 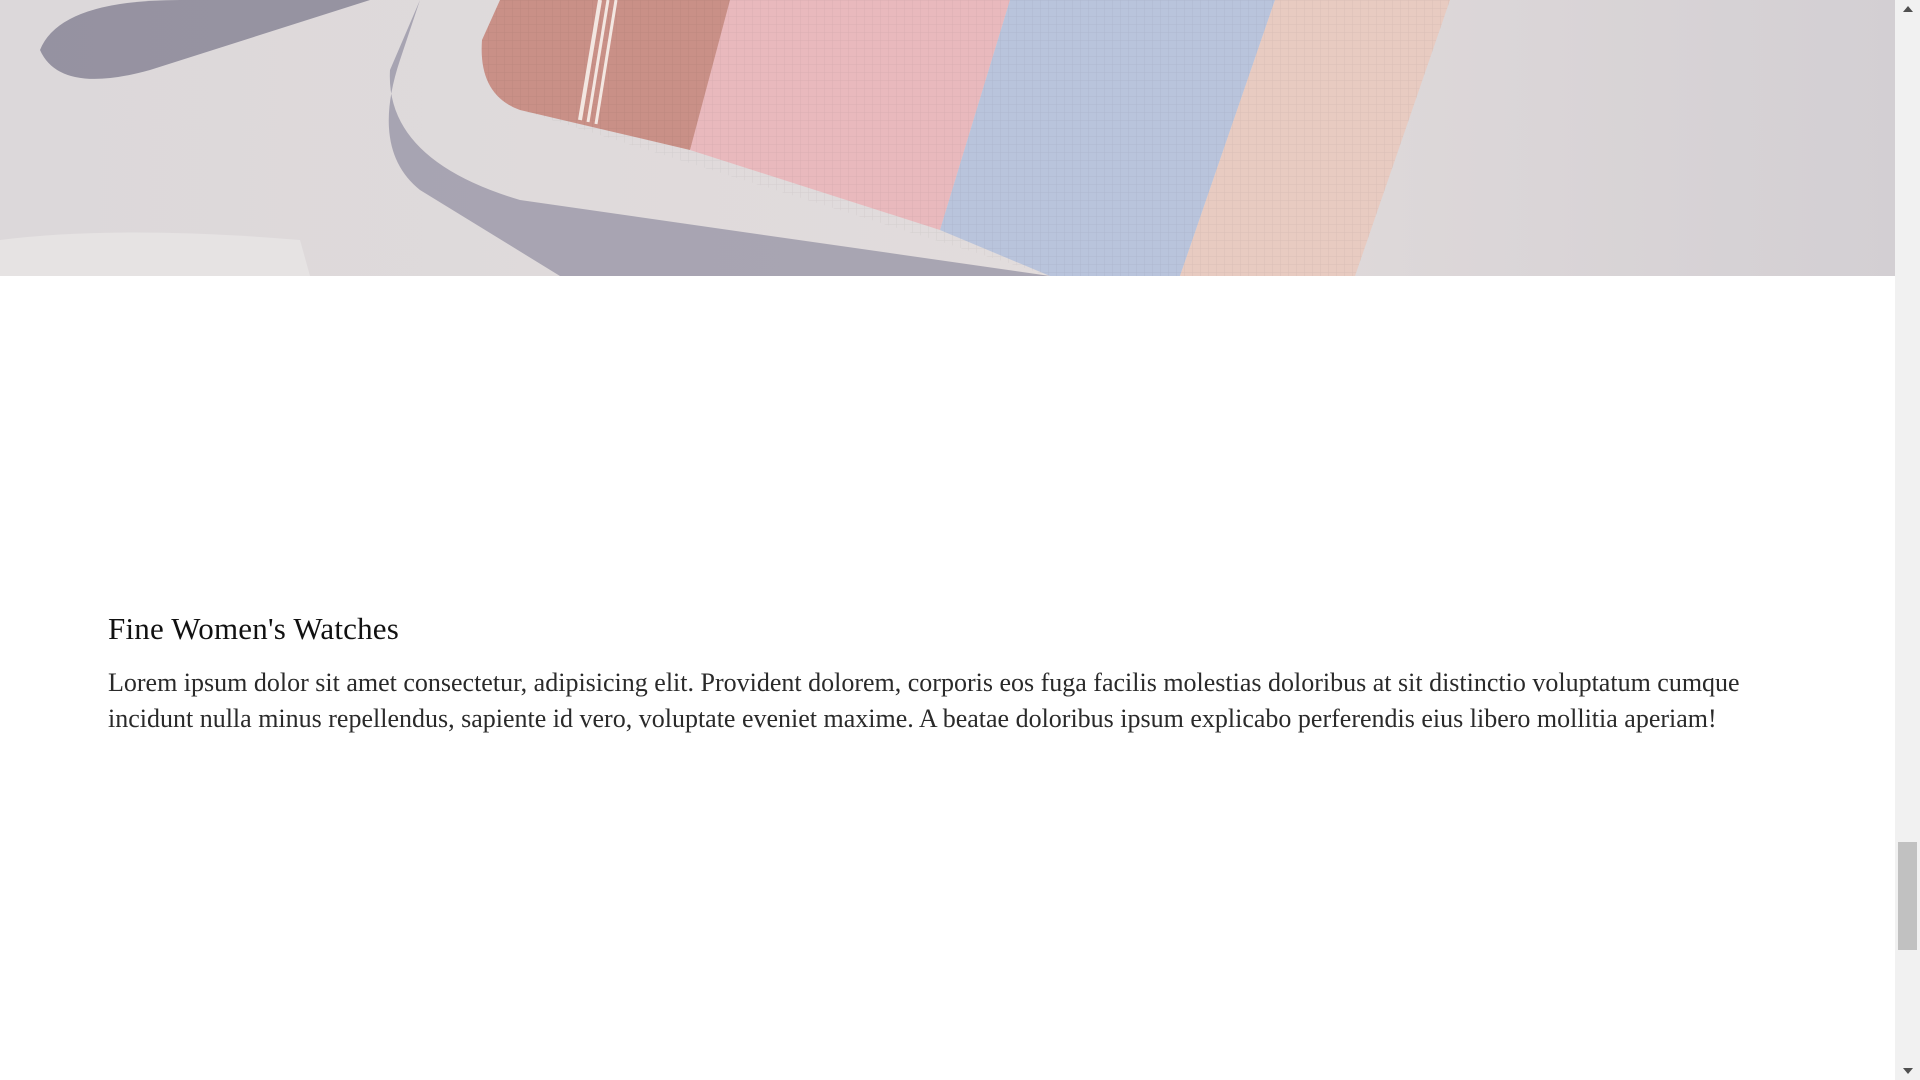 I want to click on scrollbar-thumb, so click(x=1907, y=896).